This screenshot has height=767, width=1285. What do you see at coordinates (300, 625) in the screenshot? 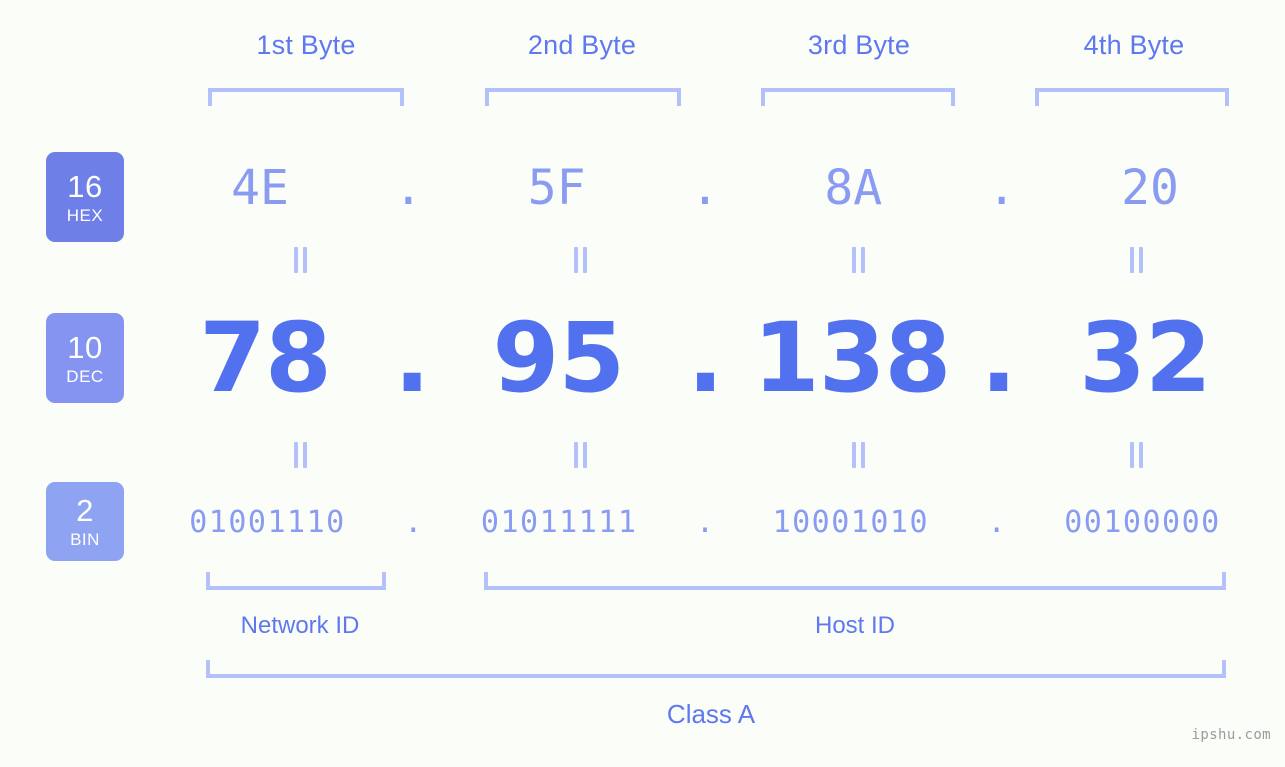
I see `network-id-label: Network ID` at bounding box center [300, 625].